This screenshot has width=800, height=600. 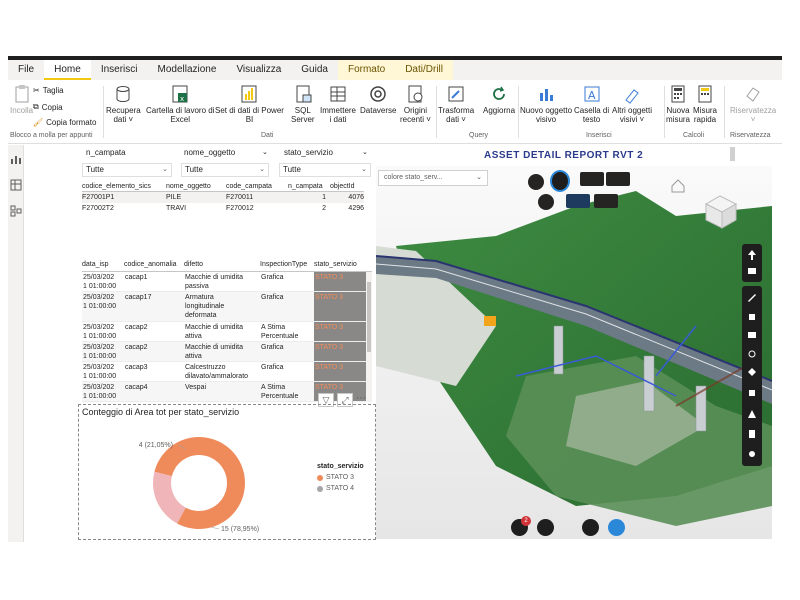 I want to click on bar-chart-icon, so click(x=547, y=95).